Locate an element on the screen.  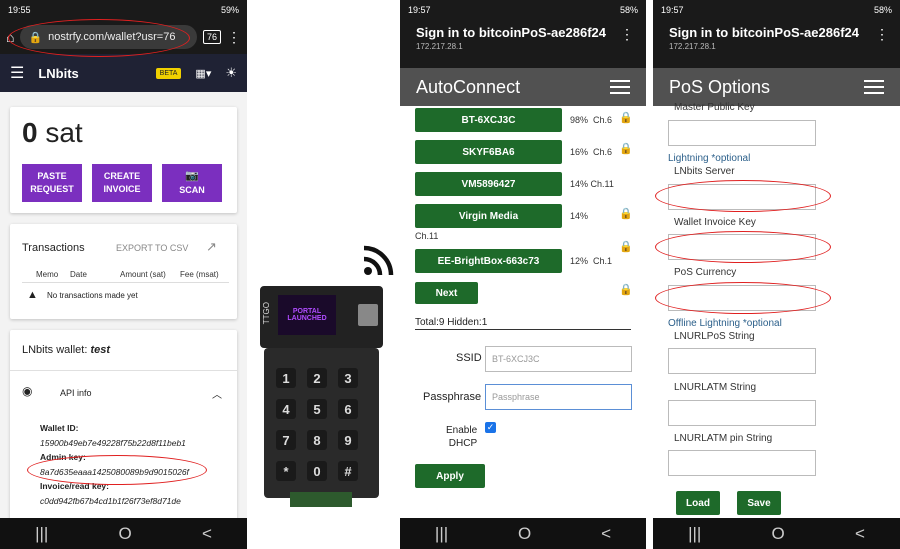
network-button: BT-6XCJ3C is located at coordinates (488, 120).